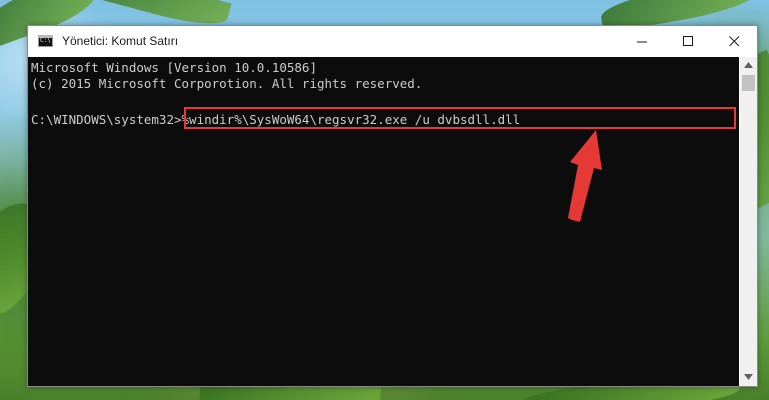  I want to click on vertical-scrollbar, so click(748, 221).